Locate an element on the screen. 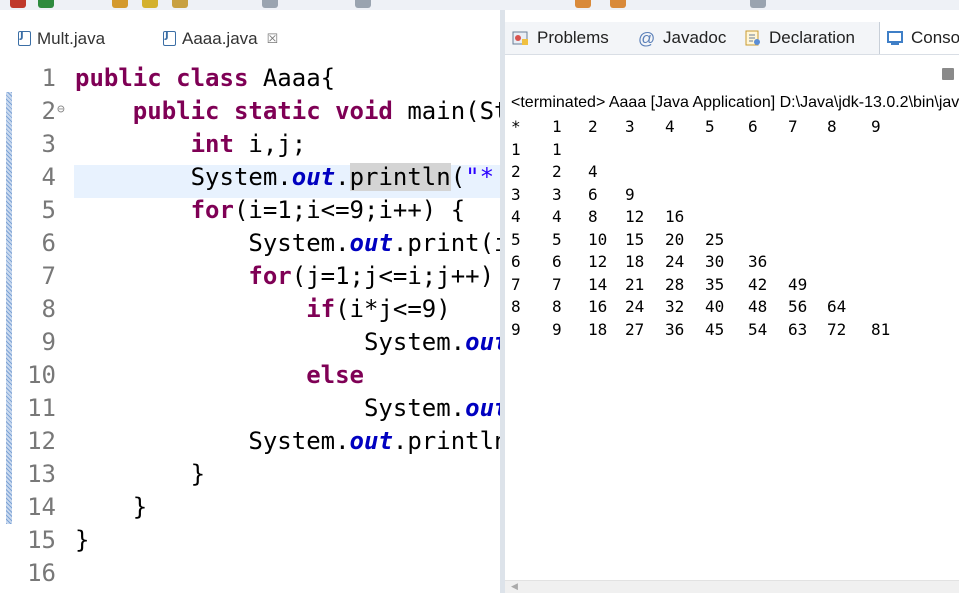 Image resolution: width=959 pixels, height=593 pixels. close-icon: ☒ is located at coordinates (273, 39).